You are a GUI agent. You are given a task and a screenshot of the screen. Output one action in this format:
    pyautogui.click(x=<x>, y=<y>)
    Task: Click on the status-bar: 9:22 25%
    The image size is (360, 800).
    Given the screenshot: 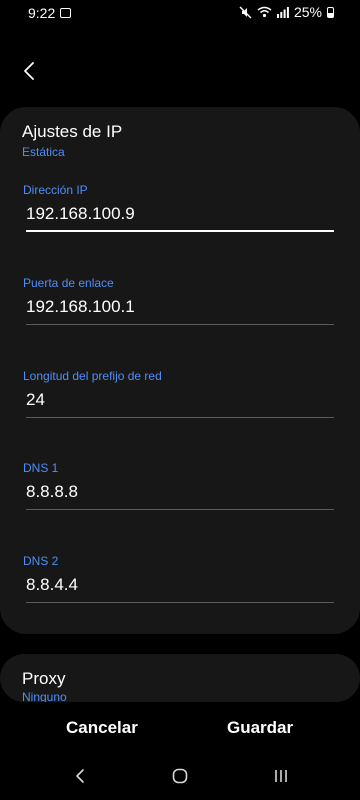 What is the action you would take?
    pyautogui.click(x=180, y=13)
    